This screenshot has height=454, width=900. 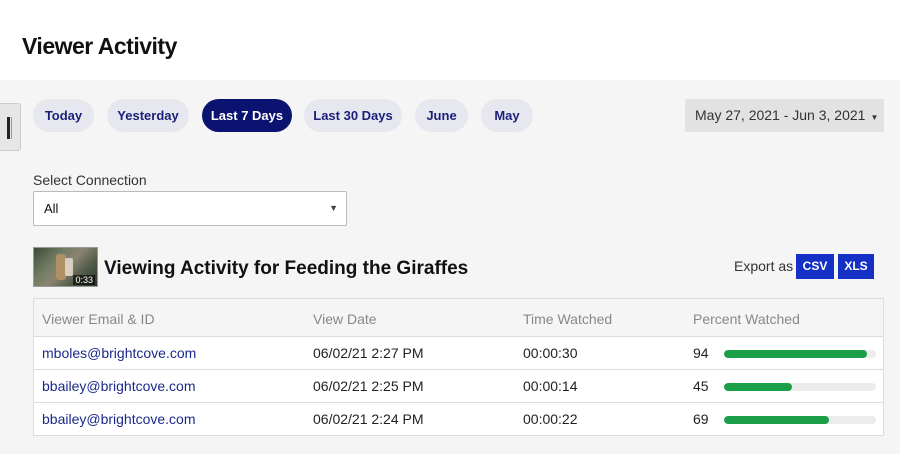 What do you see at coordinates (874, 117) in the screenshot?
I see `caret-down-icon: ▼` at bounding box center [874, 117].